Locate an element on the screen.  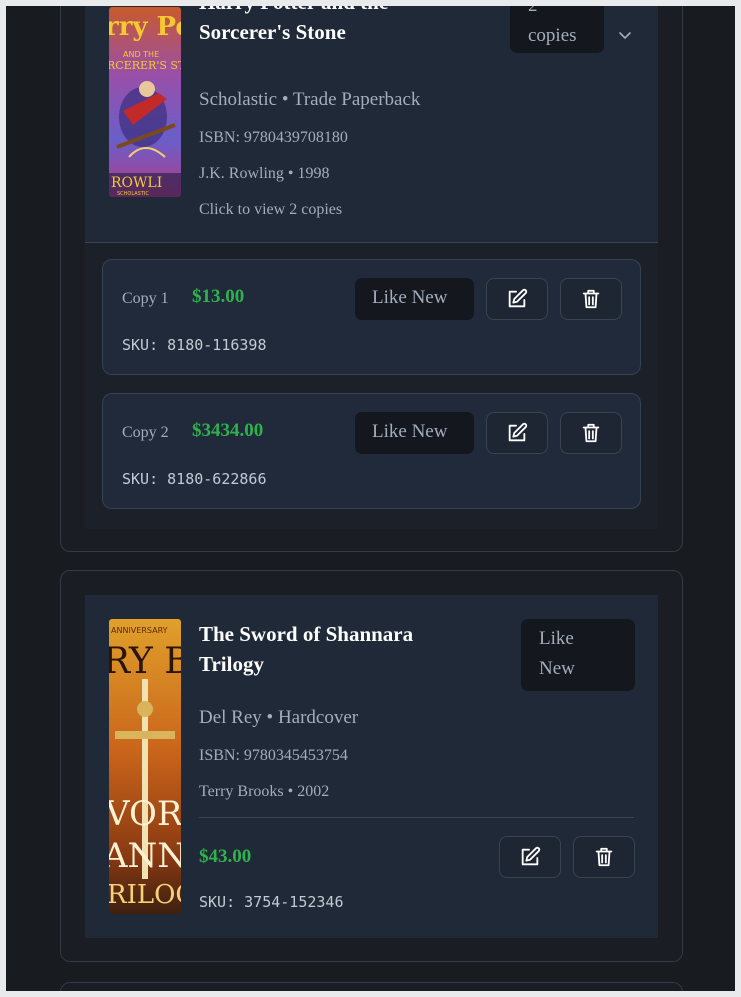
book-title: Harry Potter and the Sorcerer's Stone is located at coordinates (293, 25).